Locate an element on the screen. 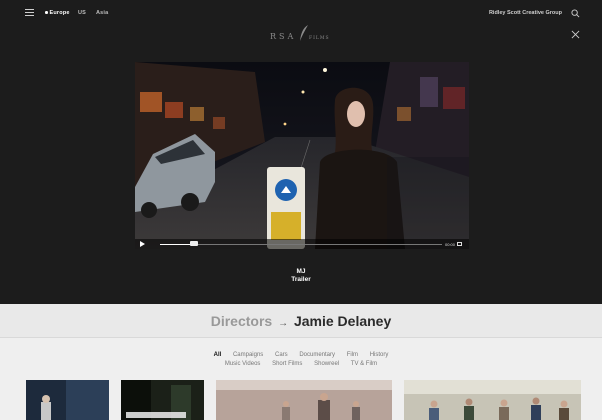  progress-fill is located at coordinates (177, 244).